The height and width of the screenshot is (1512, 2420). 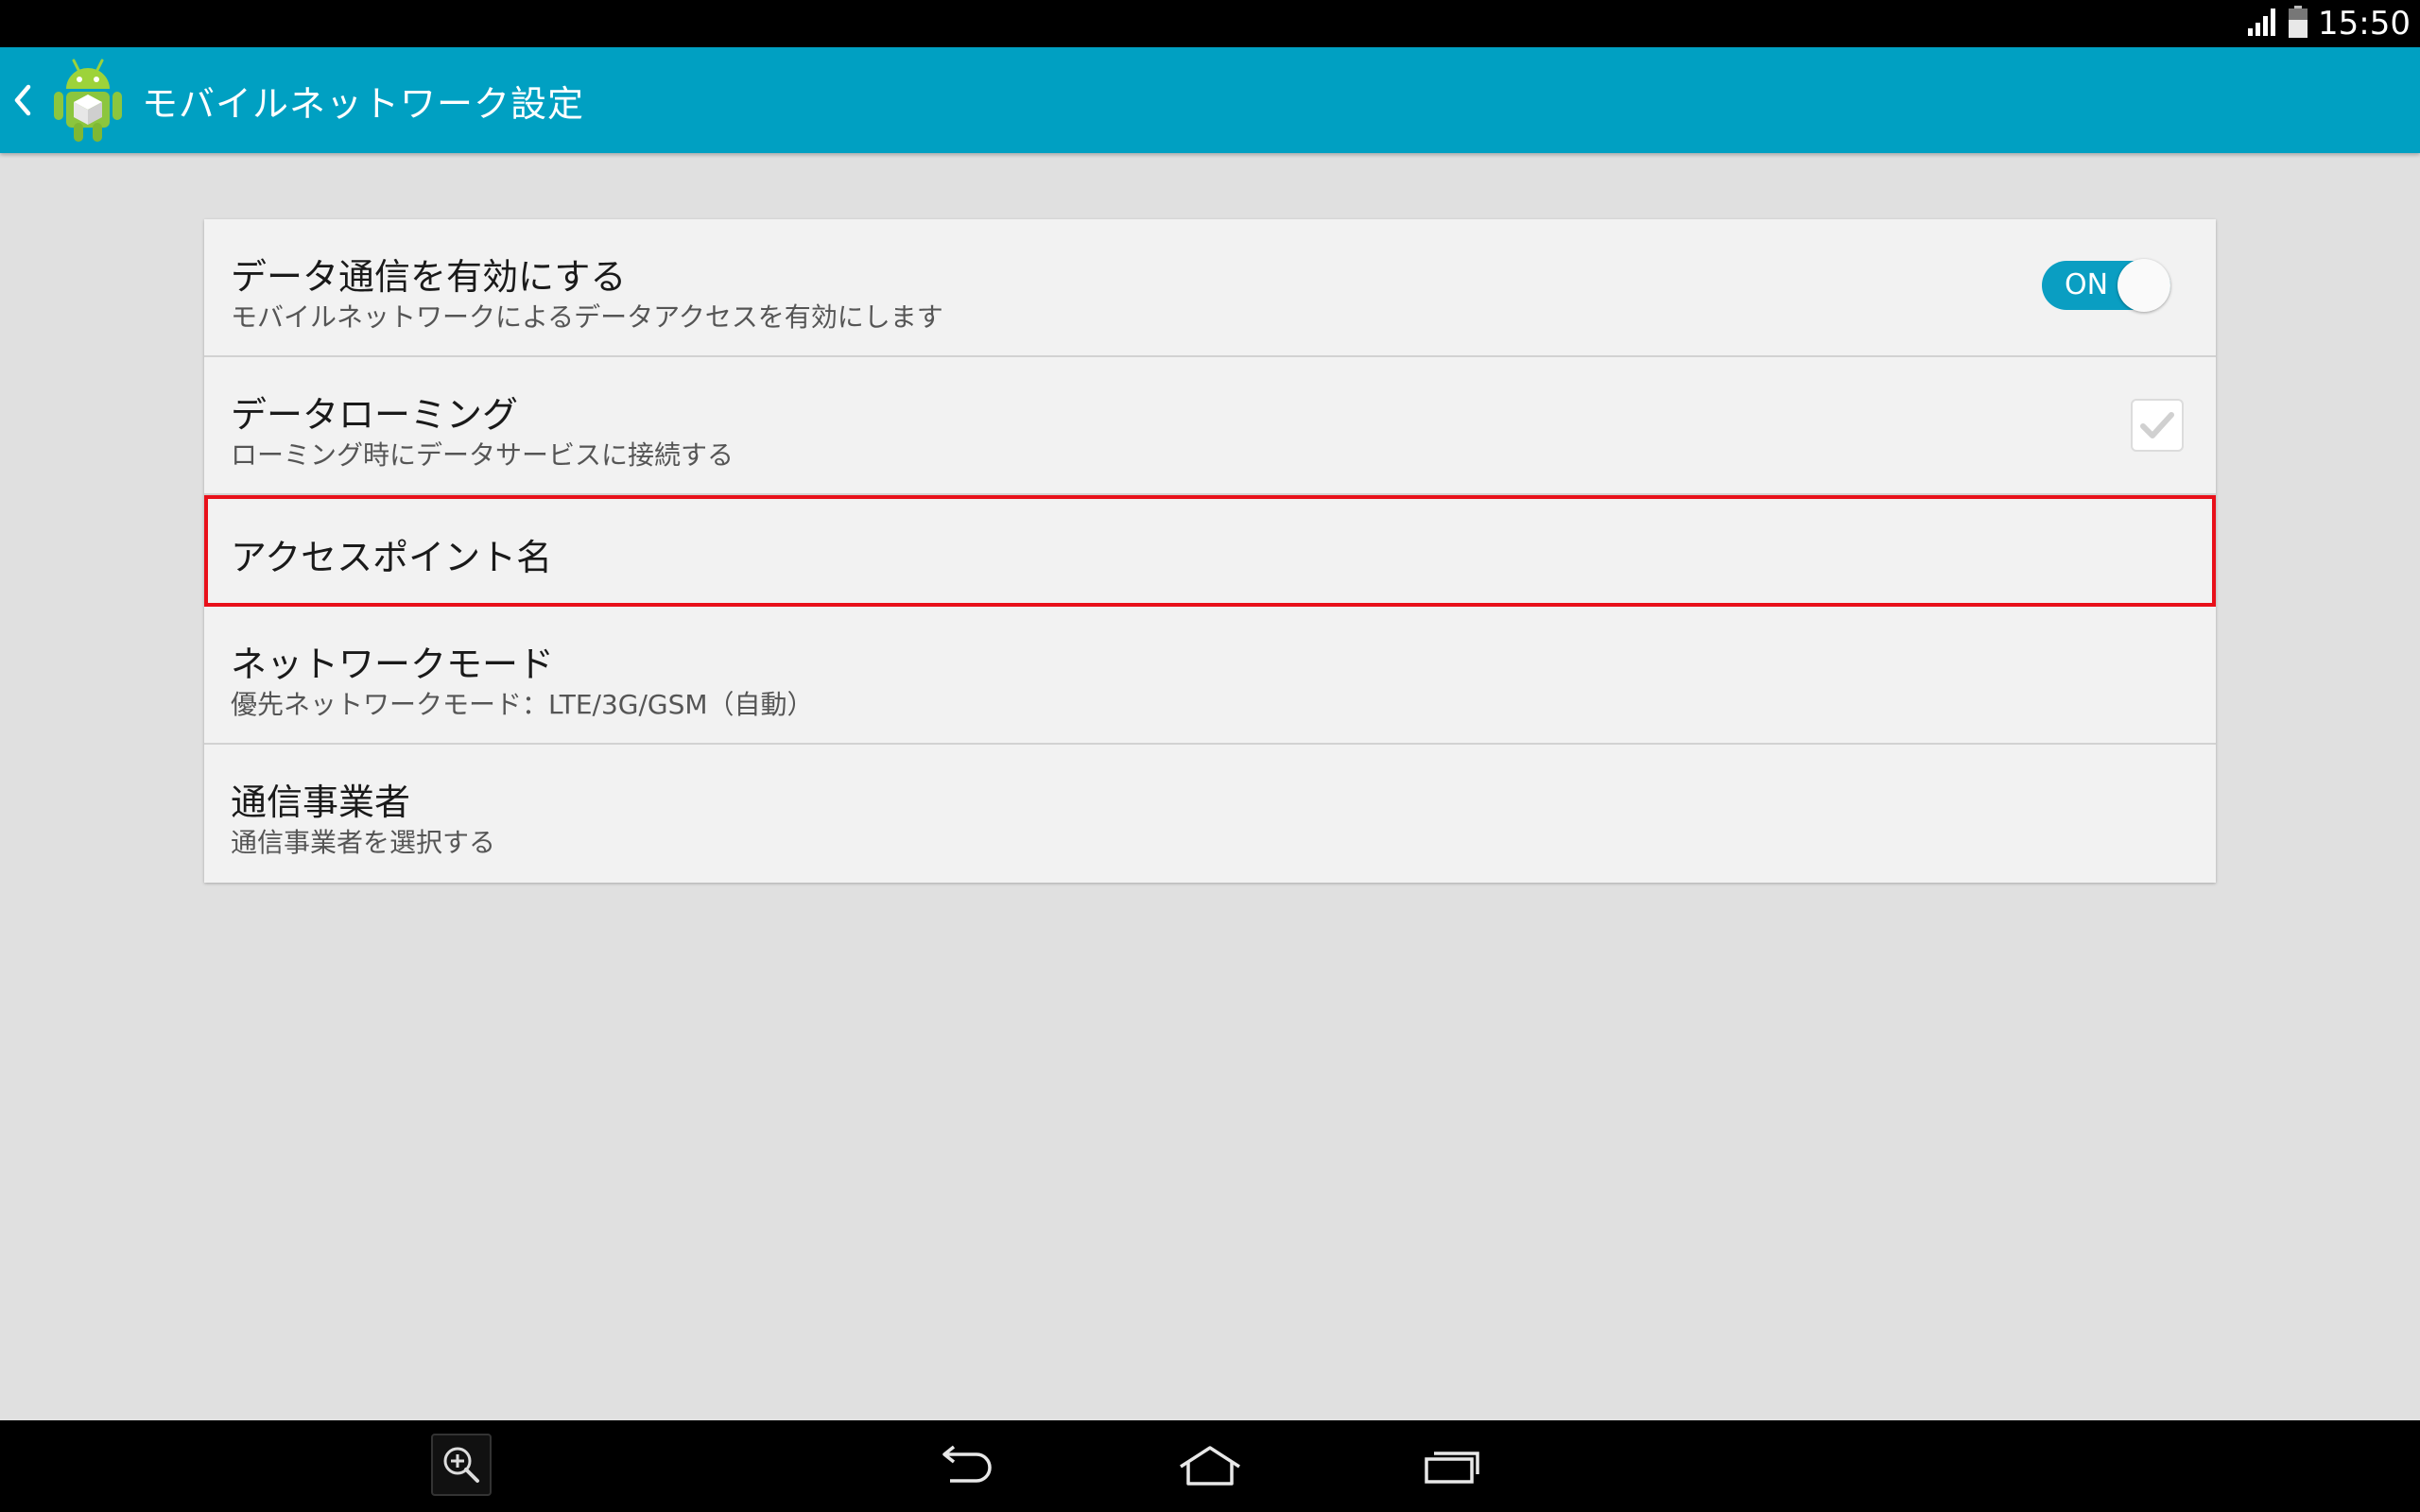 What do you see at coordinates (967, 1464) in the screenshot?
I see `back-icon` at bounding box center [967, 1464].